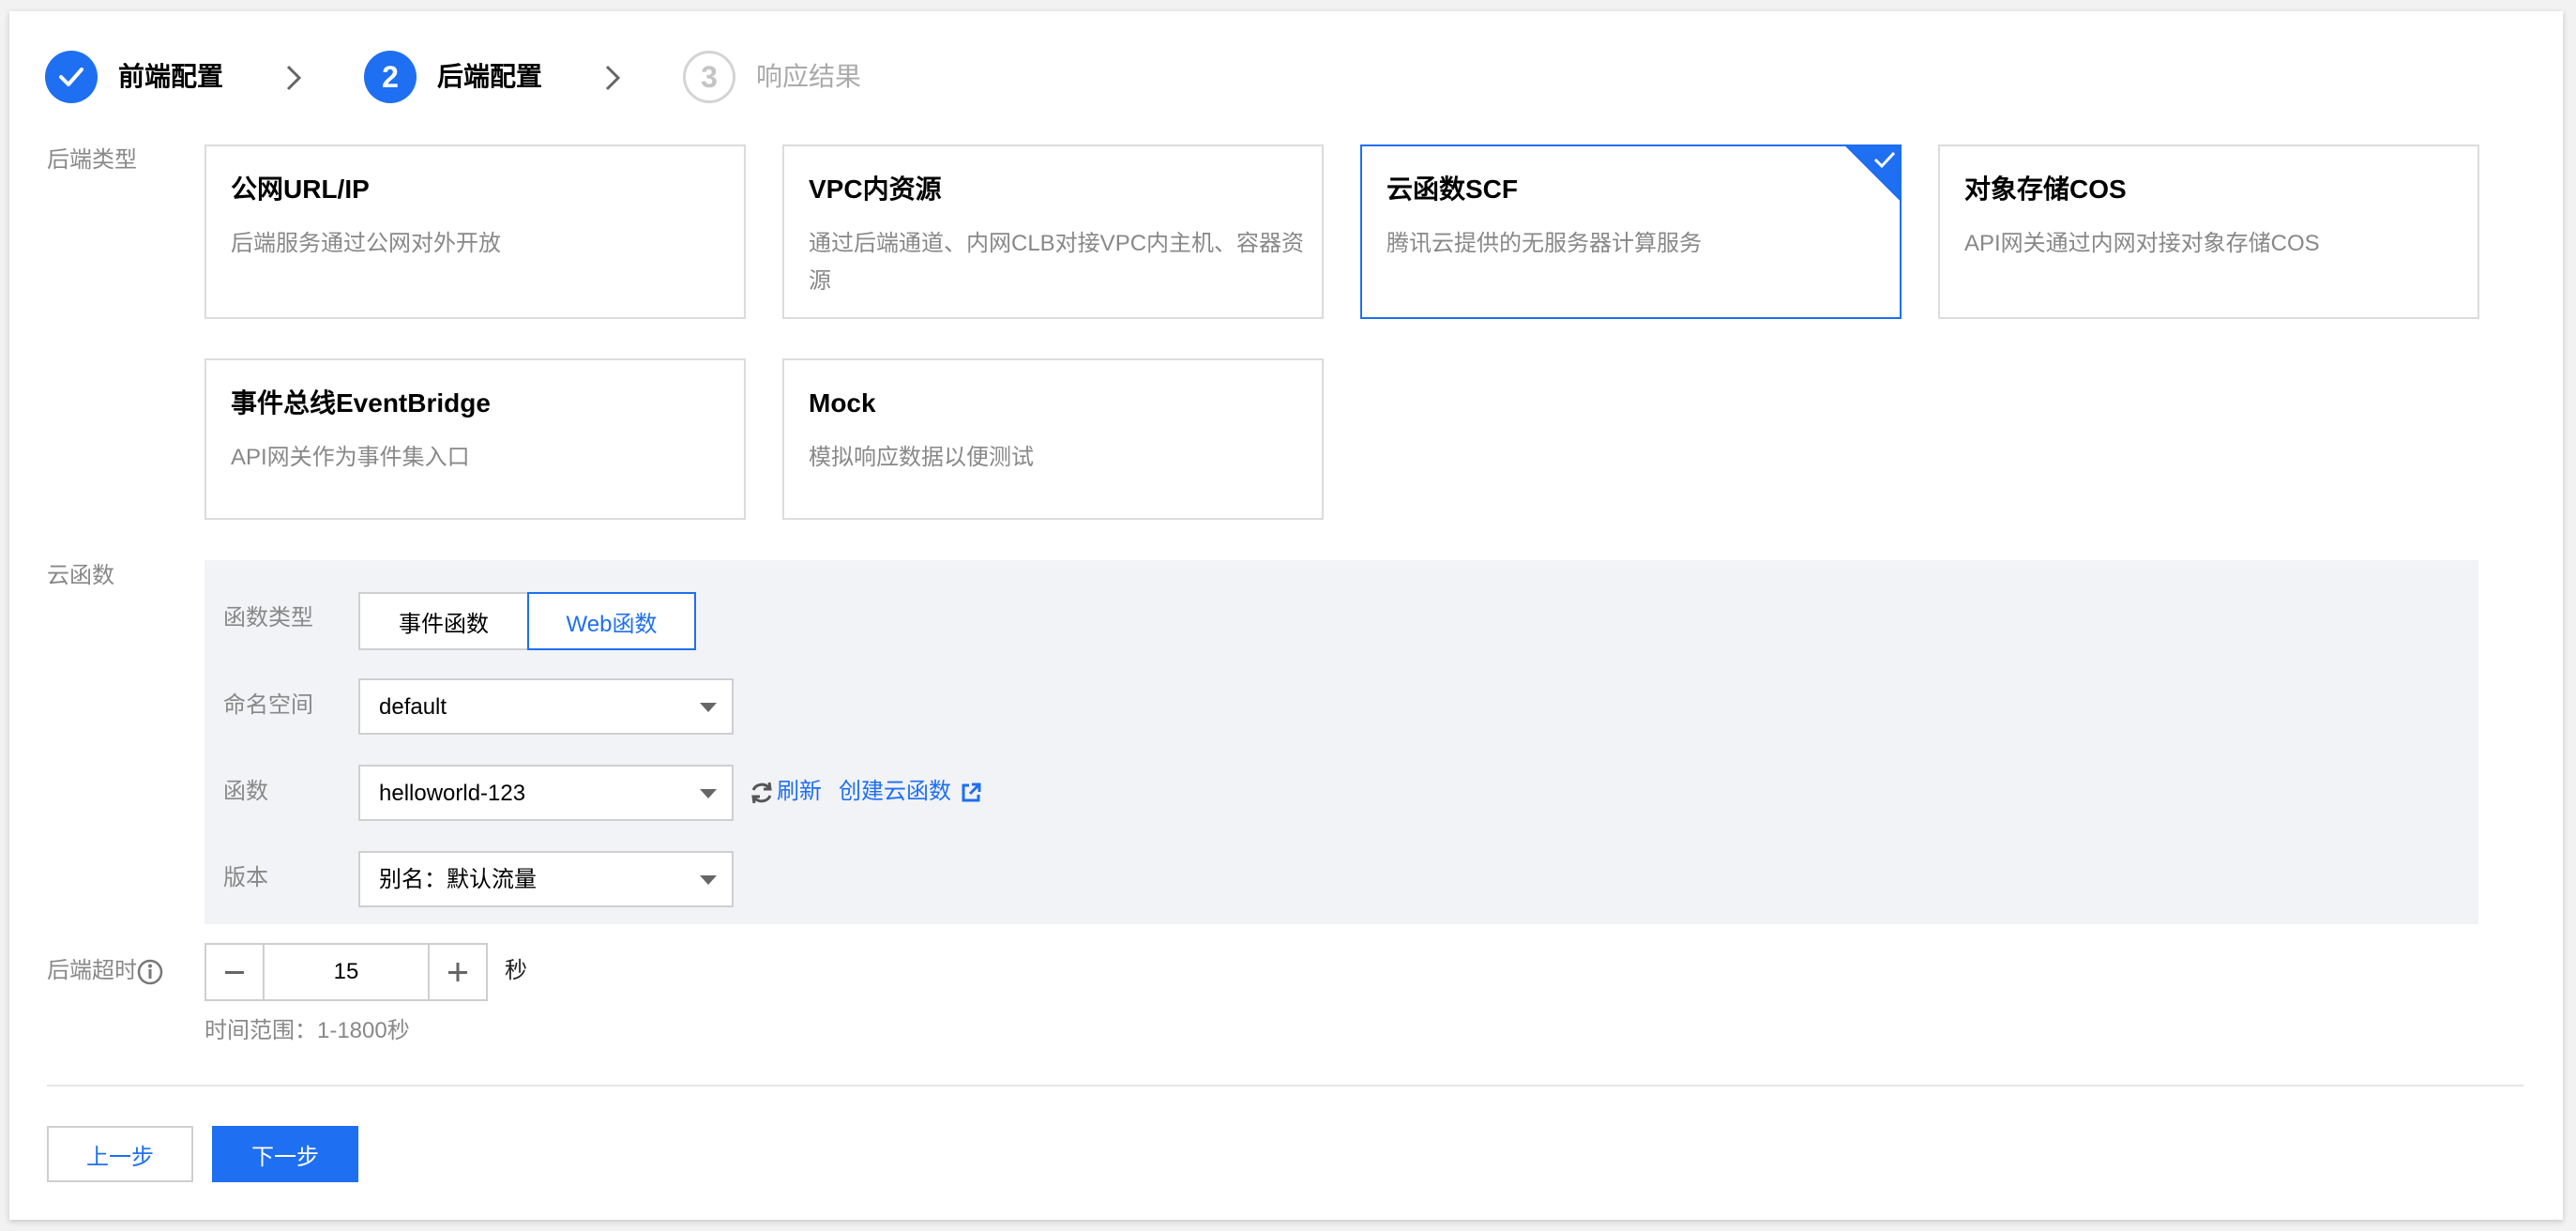 The height and width of the screenshot is (1231, 2576). I want to click on card-desc: 腾讯云提供的无服务器计算服务, so click(1544, 244).